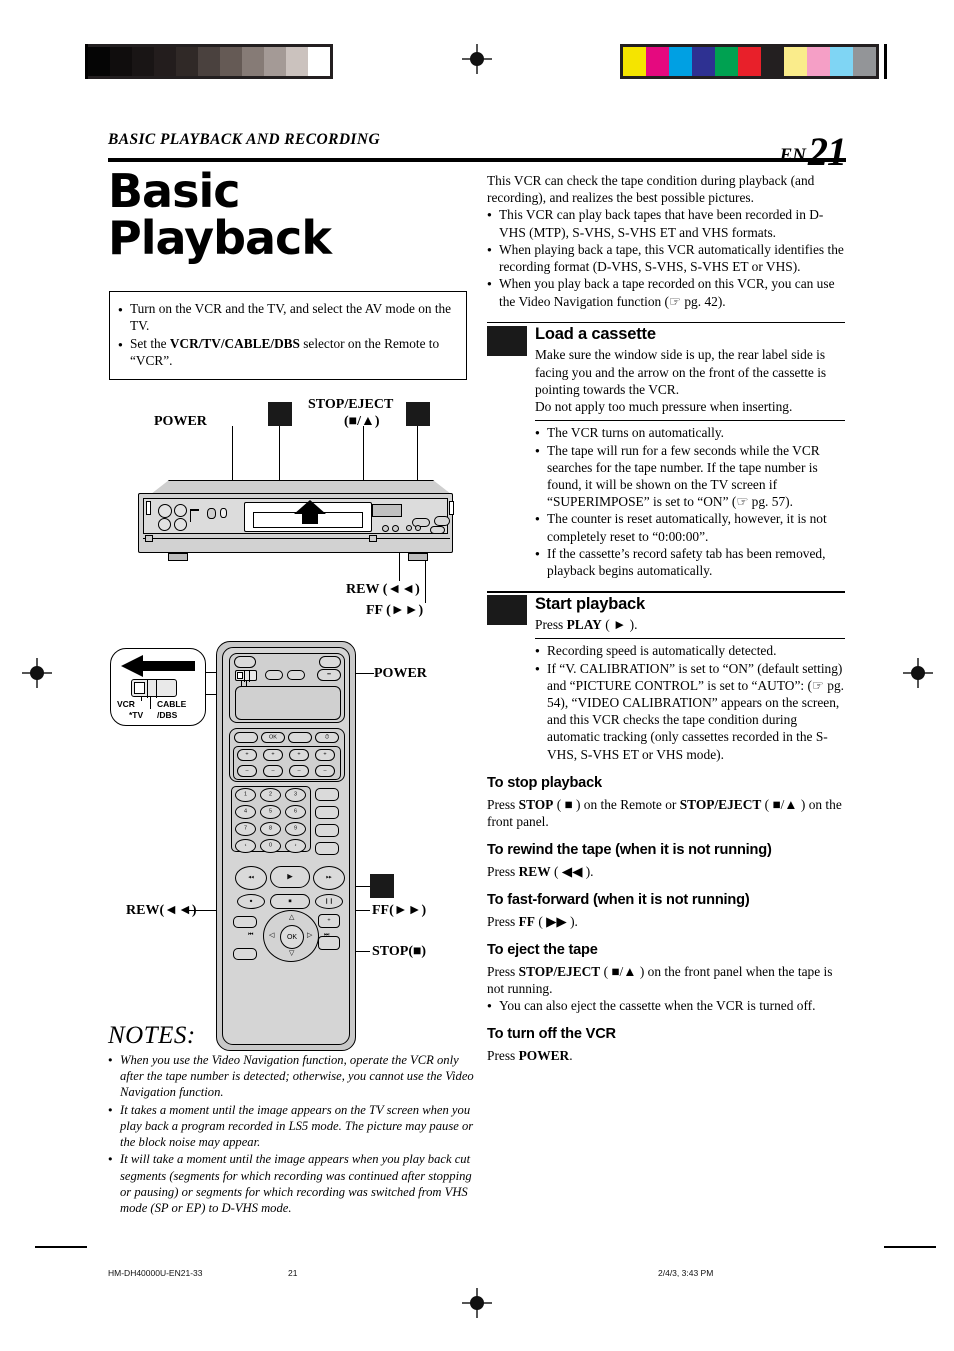  Describe the element at coordinates (827, 151) in the screenshot. I see `page-number: 21` at that location.